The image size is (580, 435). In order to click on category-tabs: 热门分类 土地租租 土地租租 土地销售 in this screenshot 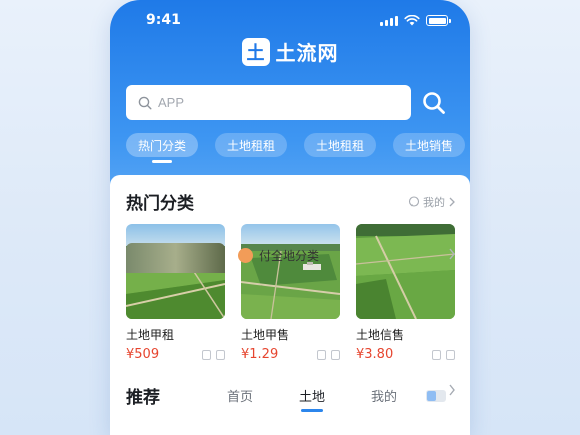, I will do `click(296, 145)`.